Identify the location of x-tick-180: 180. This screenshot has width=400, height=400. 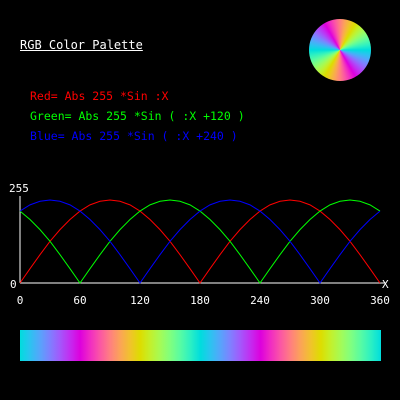
(200, 300).